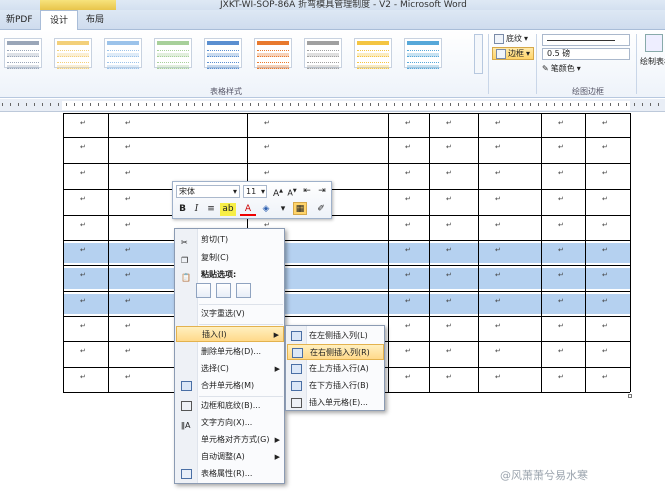 Image resolution: width=665 pixels, height=500 pixels. What do you see at coordinates (283, 209) in the screenshot?
I see `chevron-down-icon: ▾` at bounding box center [283, 209].